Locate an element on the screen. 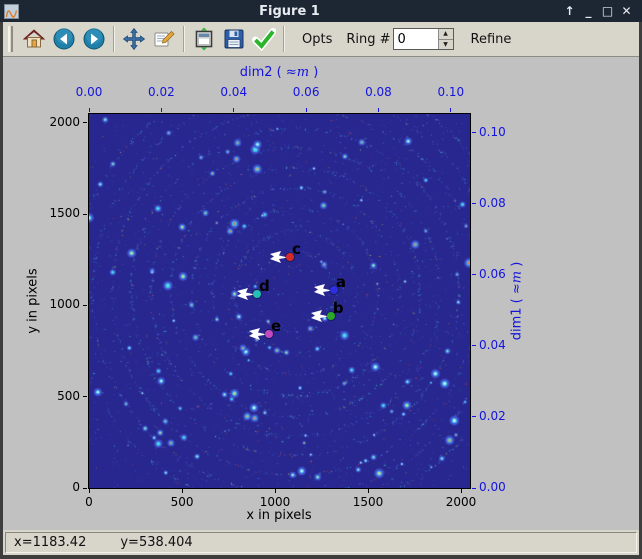 The image size is (642, 559). toolbar: Opts Ring # ▲ ▼ Refine is located at coordinates (321, 39).